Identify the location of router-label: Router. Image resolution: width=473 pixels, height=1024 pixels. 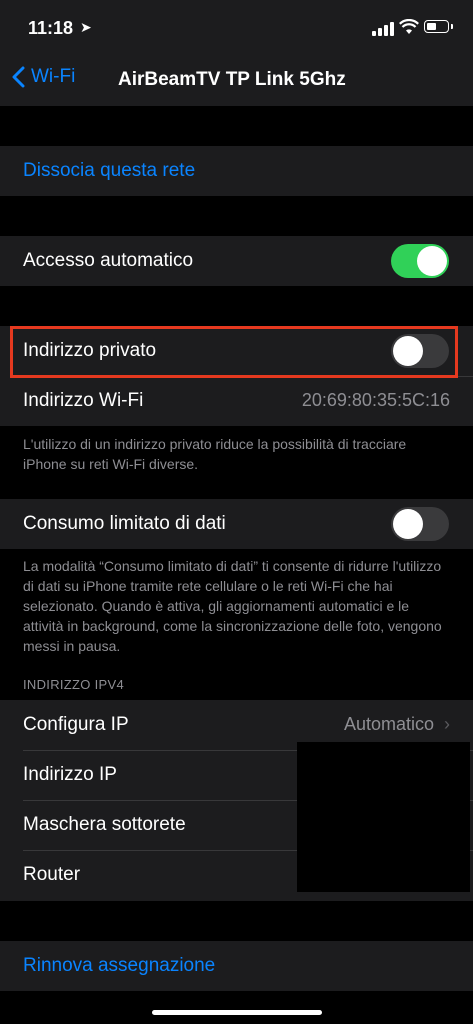
(52, 874).